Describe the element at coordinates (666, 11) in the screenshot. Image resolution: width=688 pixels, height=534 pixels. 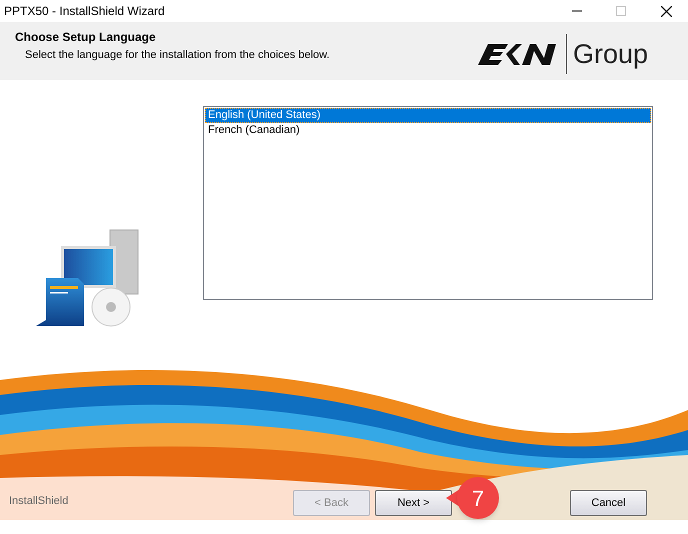
I see `close-icon` at that location.